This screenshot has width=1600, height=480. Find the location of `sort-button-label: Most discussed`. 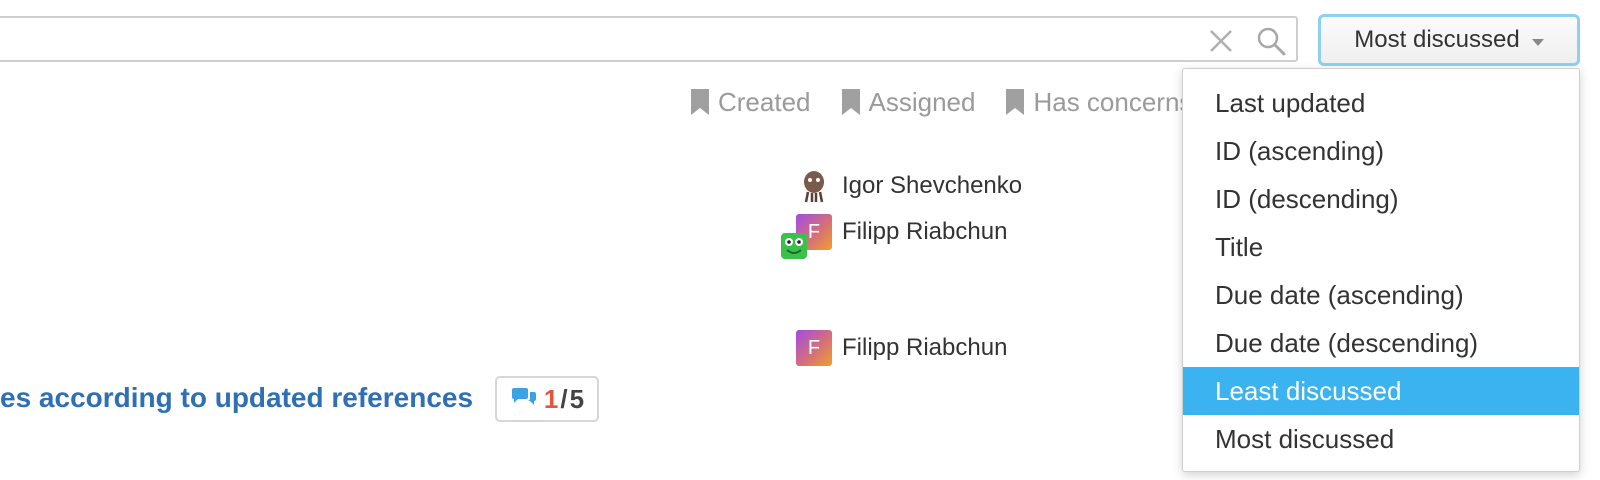

sort-button-label: Most discussed is located at coordinates (1437, 39).